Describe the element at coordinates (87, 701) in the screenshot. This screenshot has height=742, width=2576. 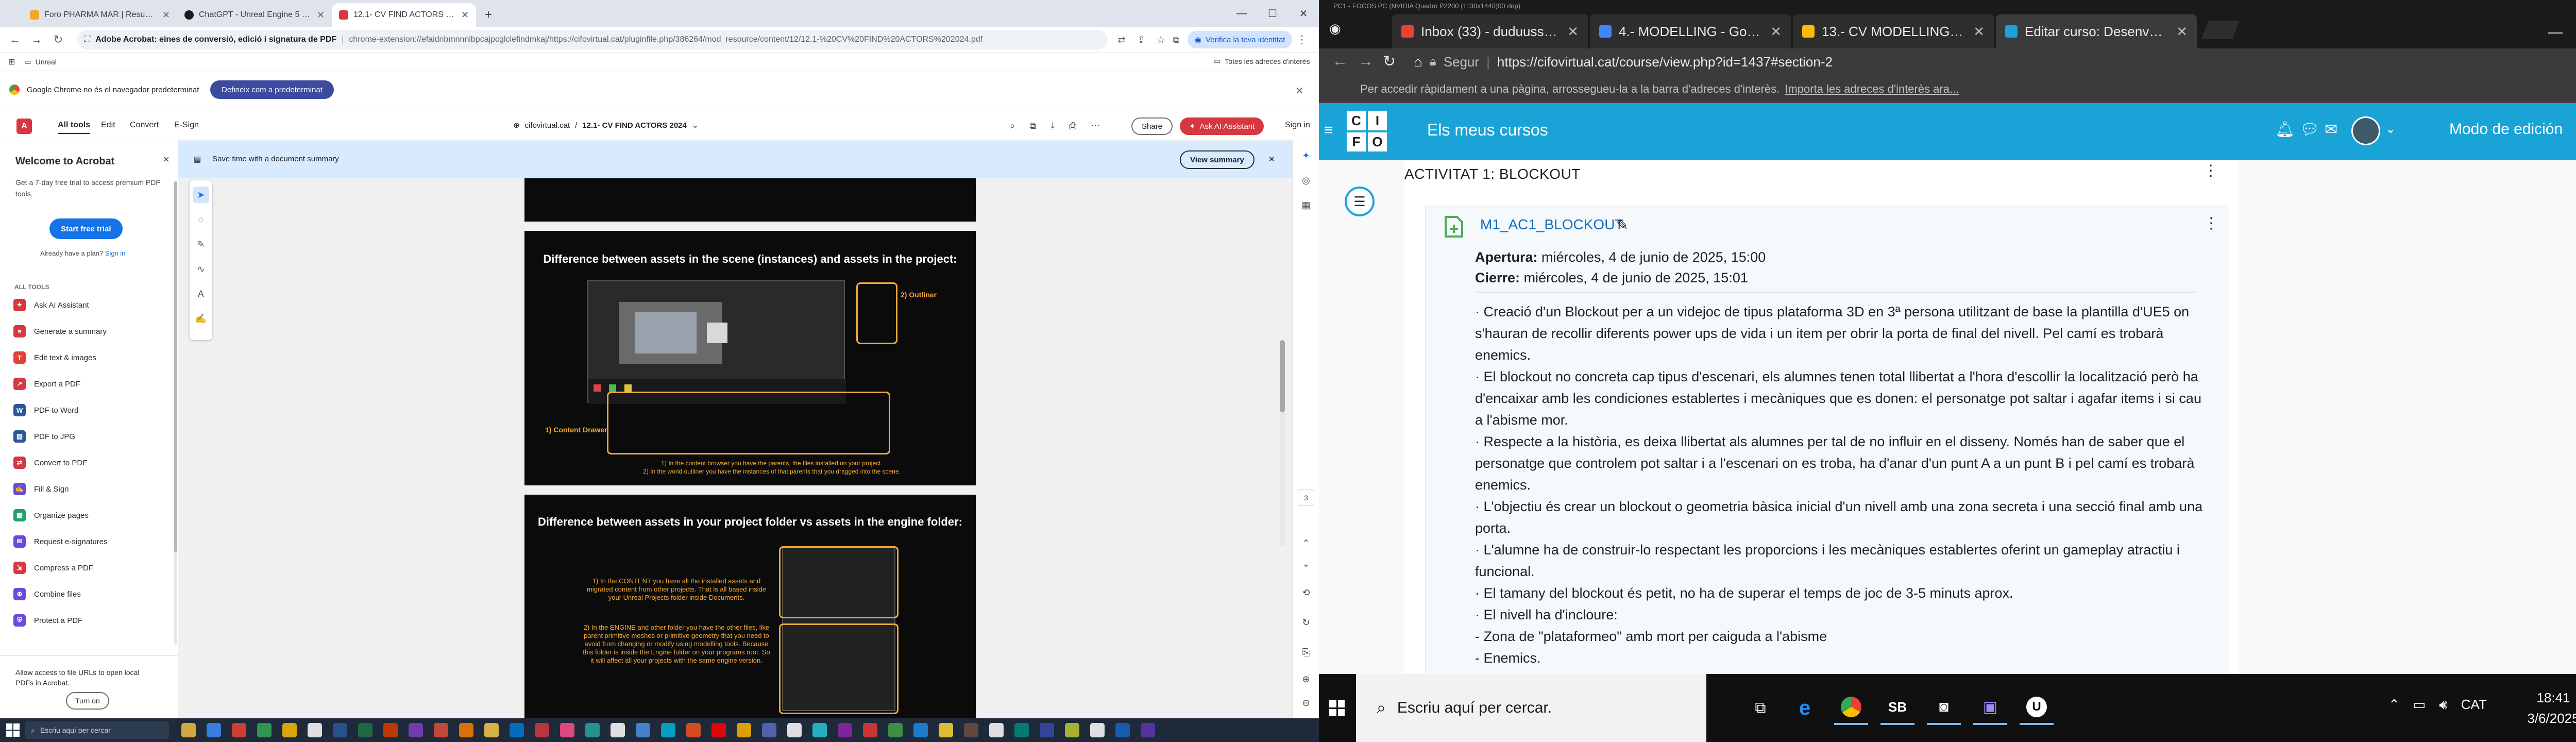
I see `turn-on-button: Turn on` at that location.